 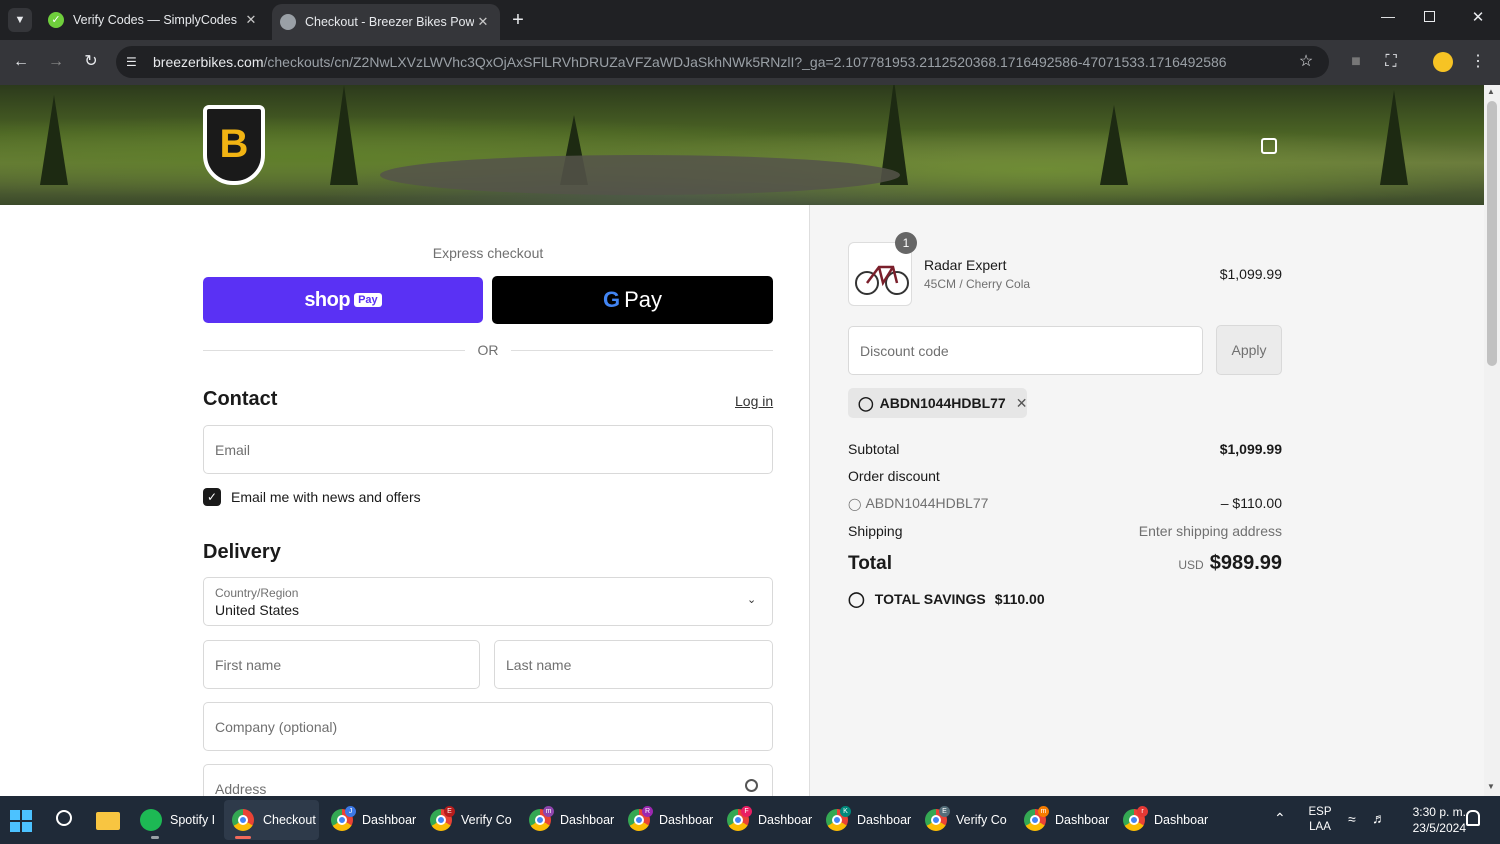 I want to click on back-icon: ←, so click(x=21, y=62).